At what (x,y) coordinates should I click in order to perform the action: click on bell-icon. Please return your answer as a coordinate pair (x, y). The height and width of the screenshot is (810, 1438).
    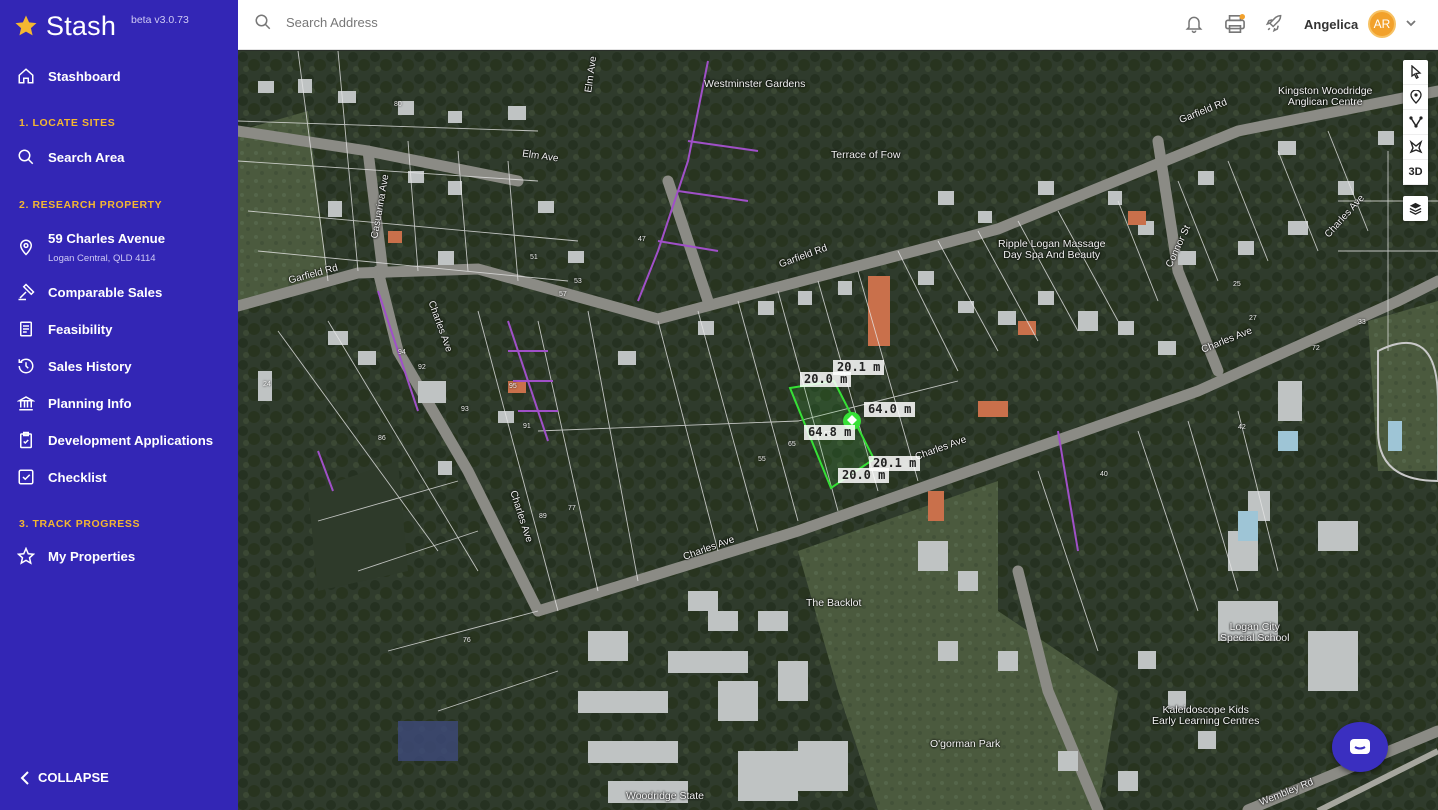
    Looking at the image, I should click on (1194, 25).